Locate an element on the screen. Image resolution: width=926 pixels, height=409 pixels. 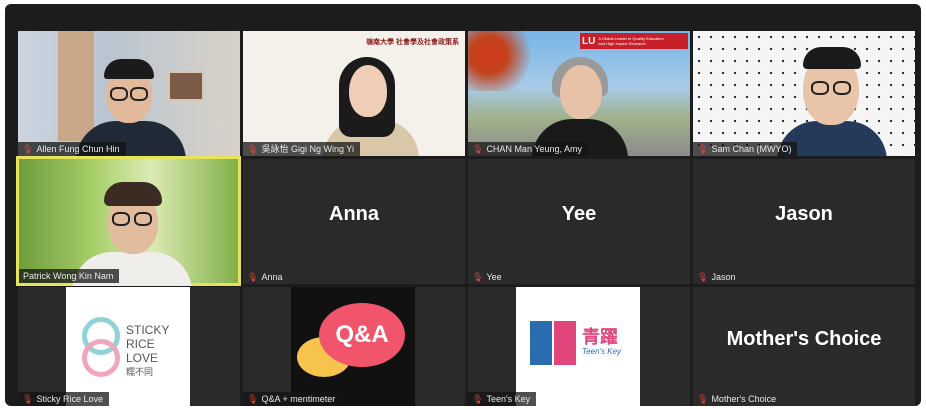
key-icon is located at coordinates (565, 343).